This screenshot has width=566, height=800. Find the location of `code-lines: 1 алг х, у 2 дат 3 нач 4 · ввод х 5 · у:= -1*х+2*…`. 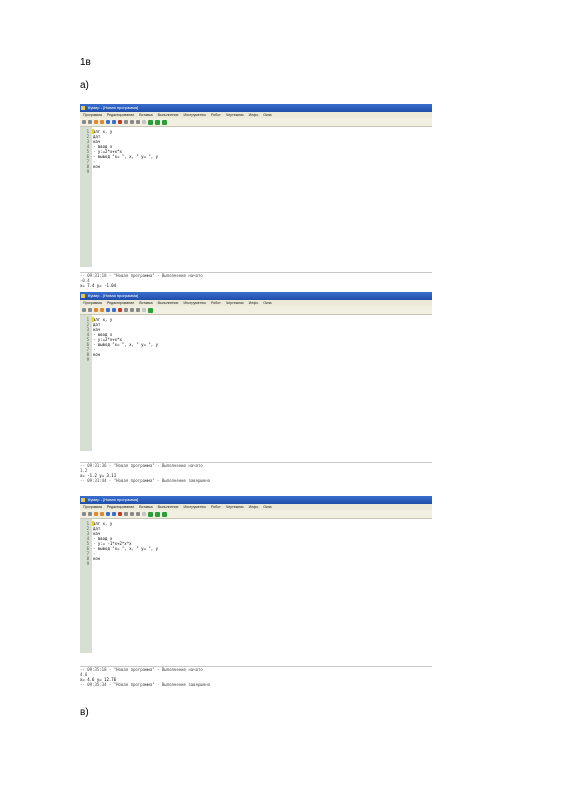

code-lines: 1 алг х, у 2 дат 3 нач 4 · ввод х 5 · у:= -1*х+2*… is located at coordinates (256, 543).